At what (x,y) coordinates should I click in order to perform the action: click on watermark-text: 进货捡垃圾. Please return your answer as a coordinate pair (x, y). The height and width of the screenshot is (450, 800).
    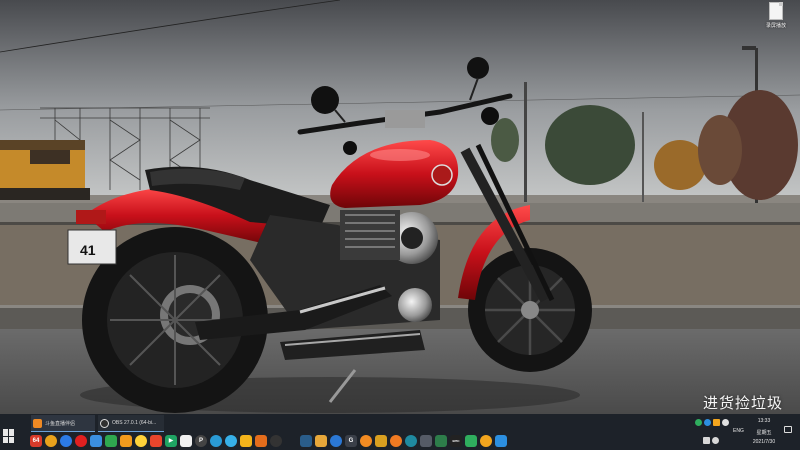
    Looking at the image, I should click on (743, 402).